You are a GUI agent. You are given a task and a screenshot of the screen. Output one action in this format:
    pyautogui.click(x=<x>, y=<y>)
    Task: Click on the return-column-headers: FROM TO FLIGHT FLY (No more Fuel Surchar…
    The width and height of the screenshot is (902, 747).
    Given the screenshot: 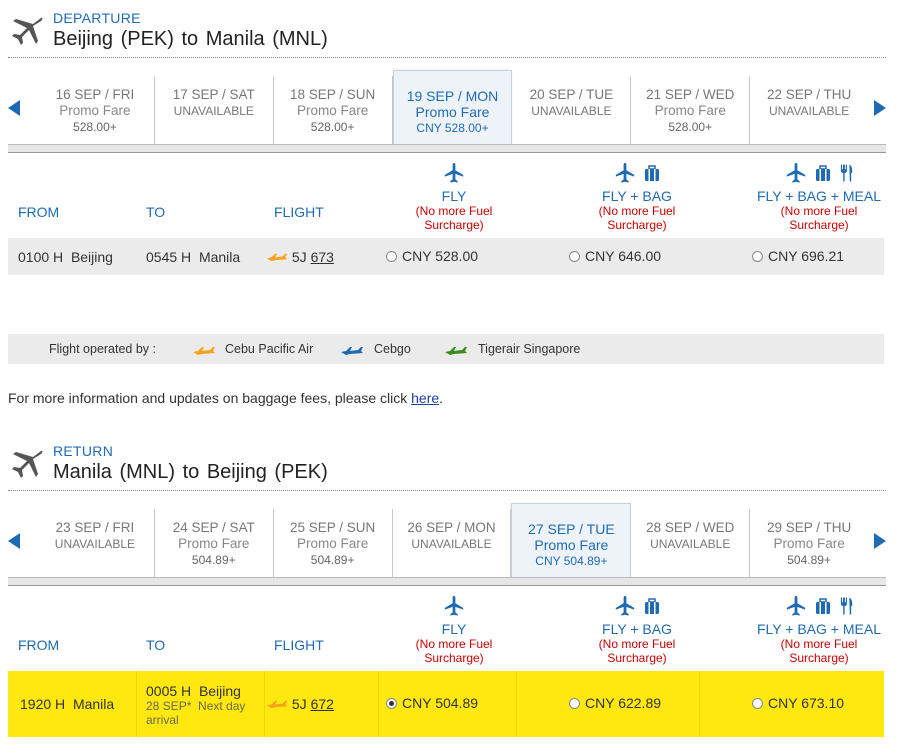 What is the action you would take?
    pyautogui.click(x=447, y=632)
    